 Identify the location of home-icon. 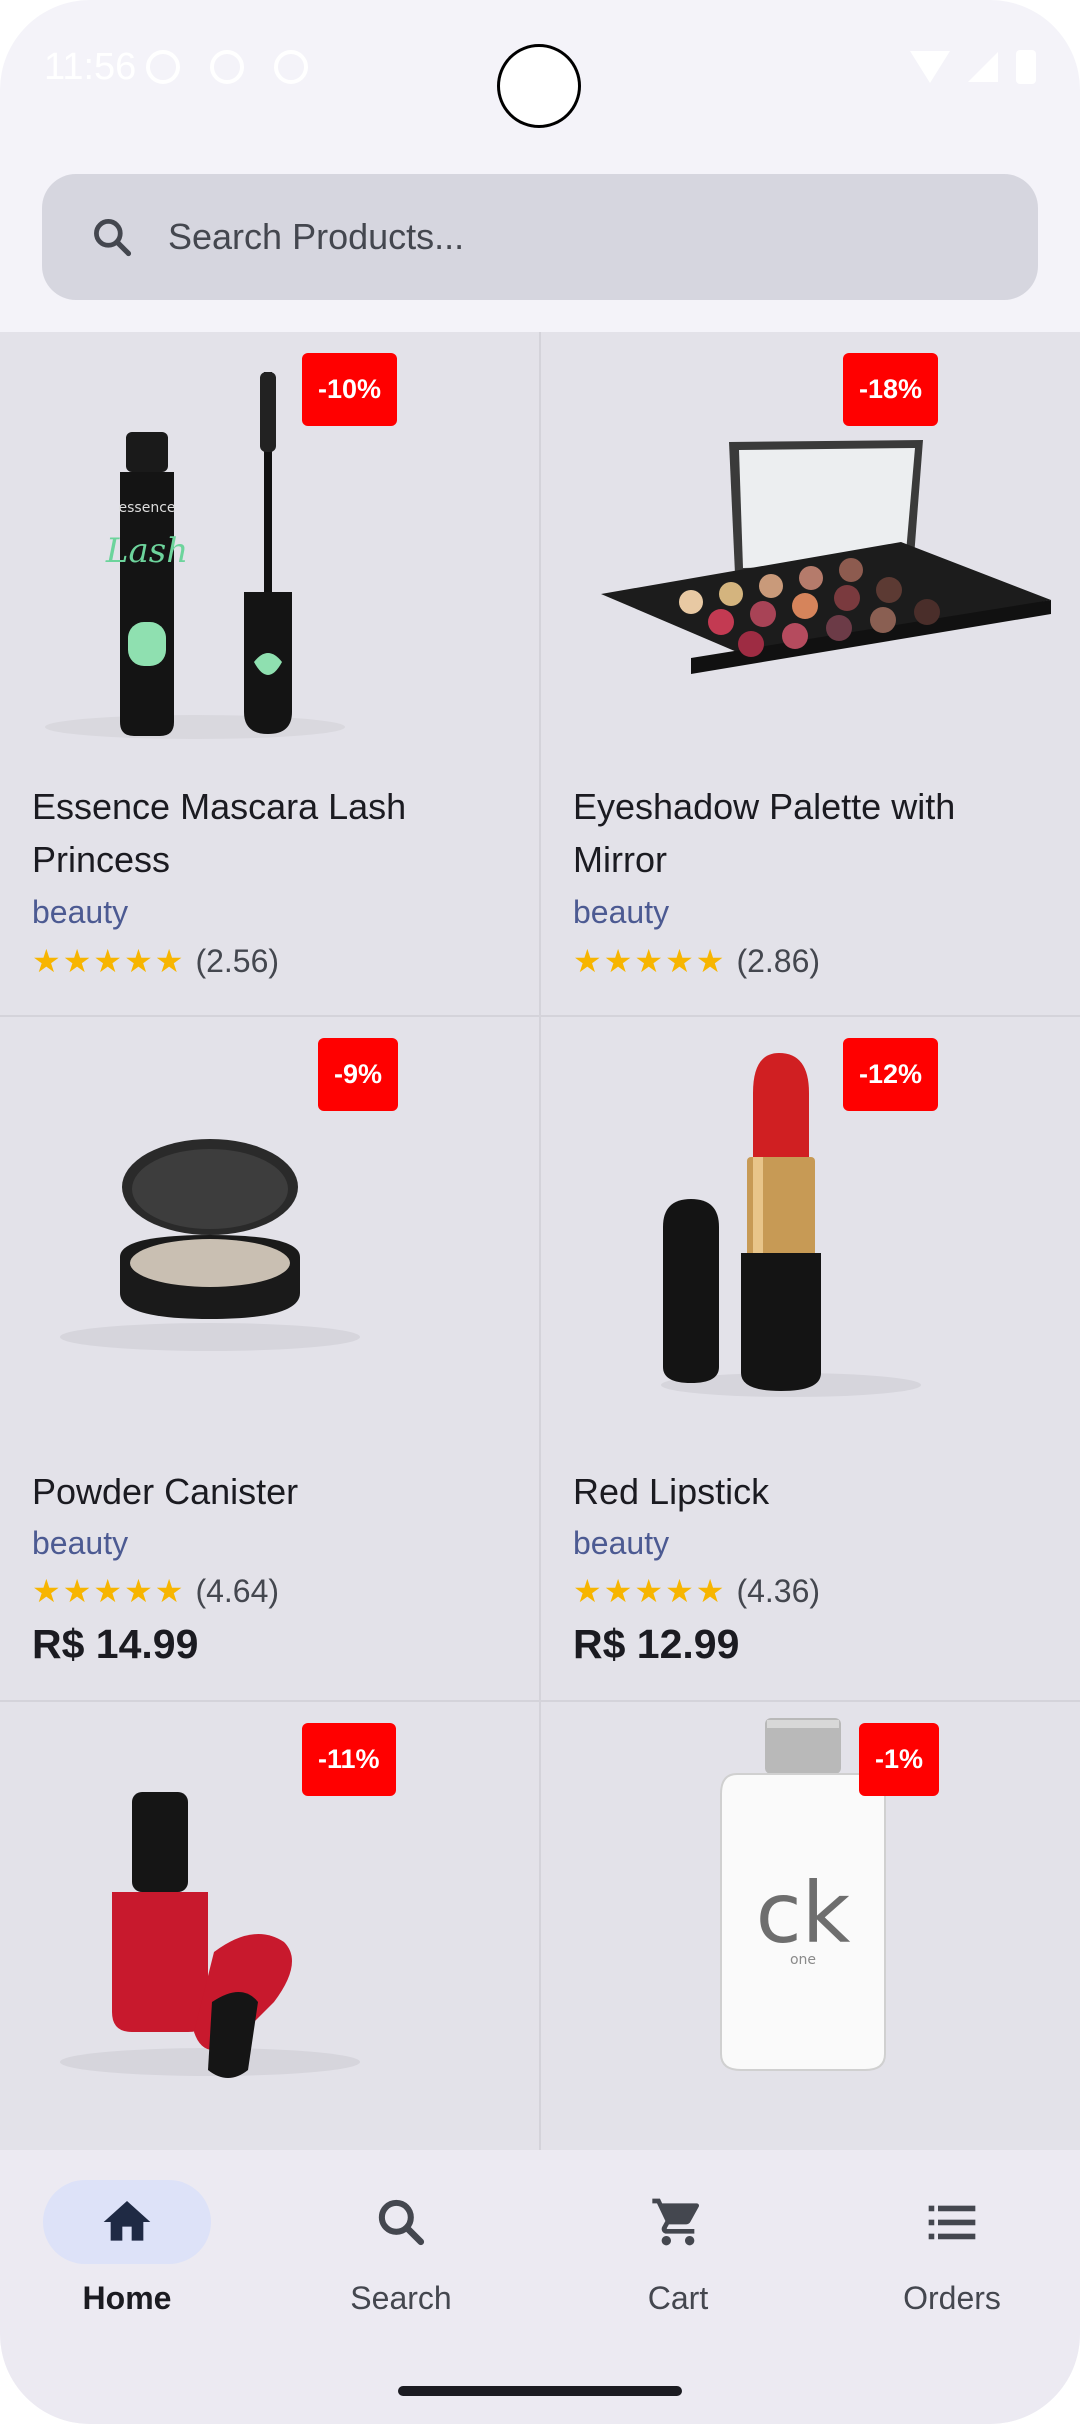
(127, 2221).